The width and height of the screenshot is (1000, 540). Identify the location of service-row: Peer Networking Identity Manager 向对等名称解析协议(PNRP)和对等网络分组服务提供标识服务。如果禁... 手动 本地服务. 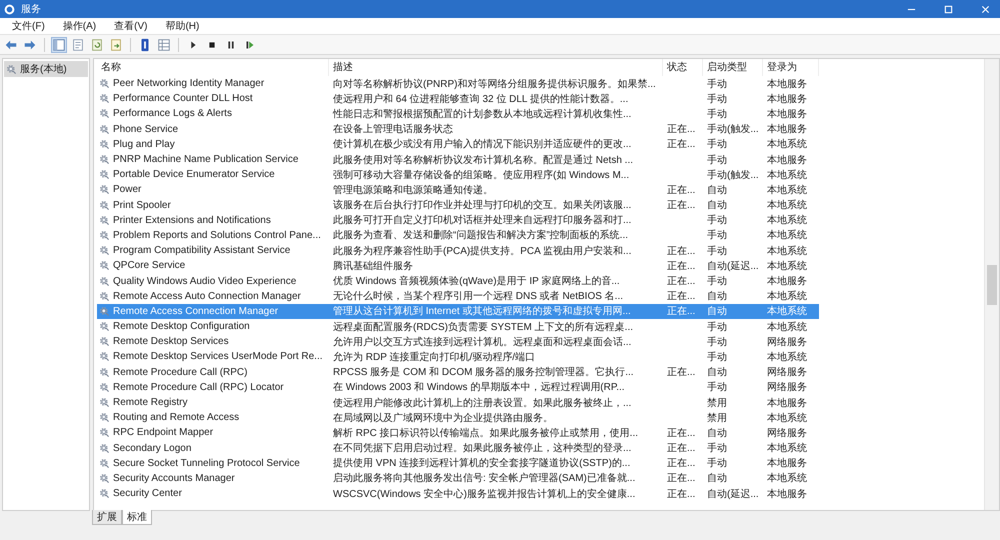
(458, 84).